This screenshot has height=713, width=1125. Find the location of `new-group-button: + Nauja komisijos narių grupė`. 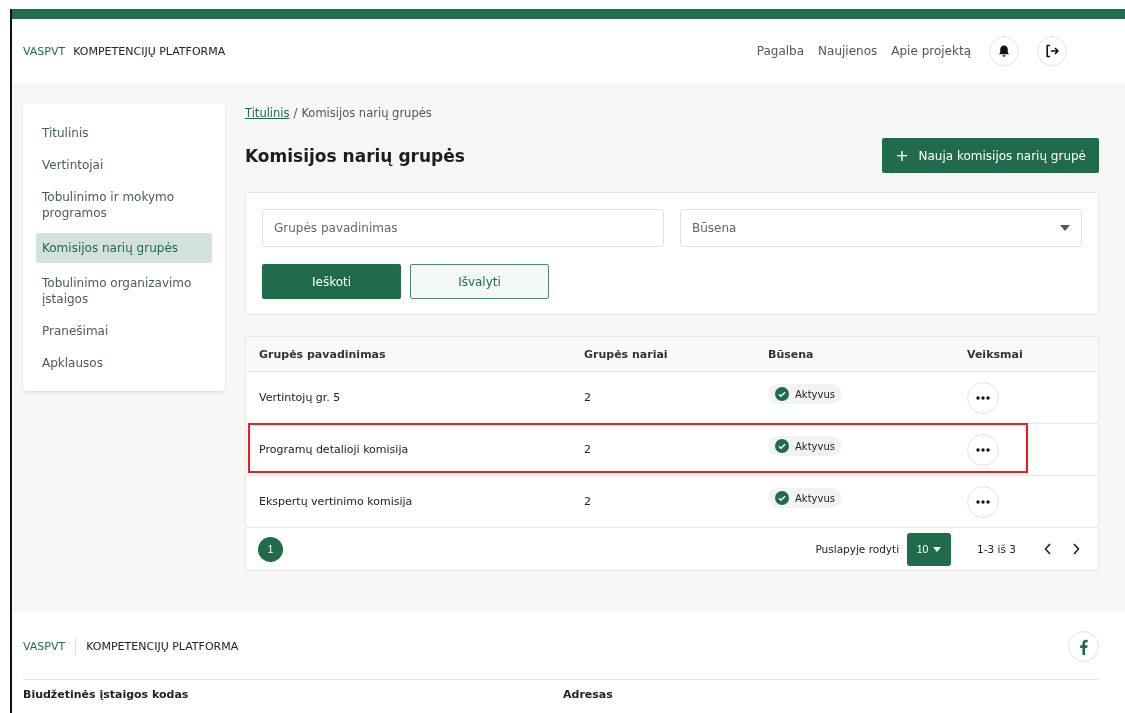

new-group-button: + Nauja komisijos narių grupė is located at coordinates (990, 155).